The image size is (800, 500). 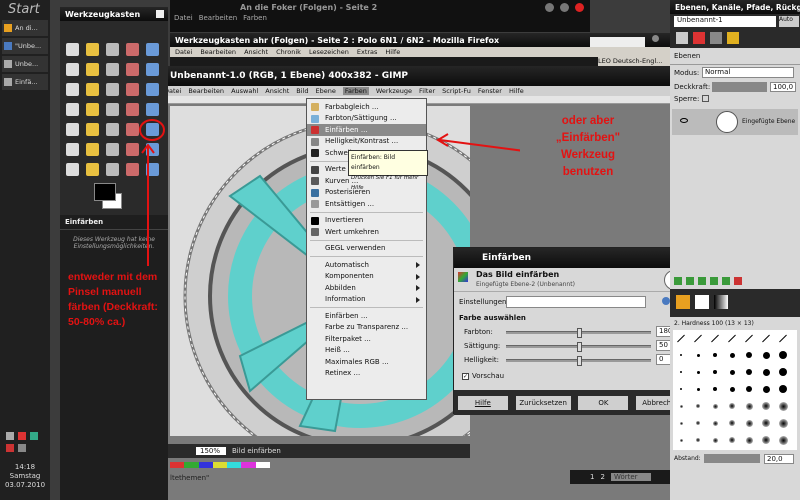 I want to click on duplicate-layer-button, so click(x=714, y=281).